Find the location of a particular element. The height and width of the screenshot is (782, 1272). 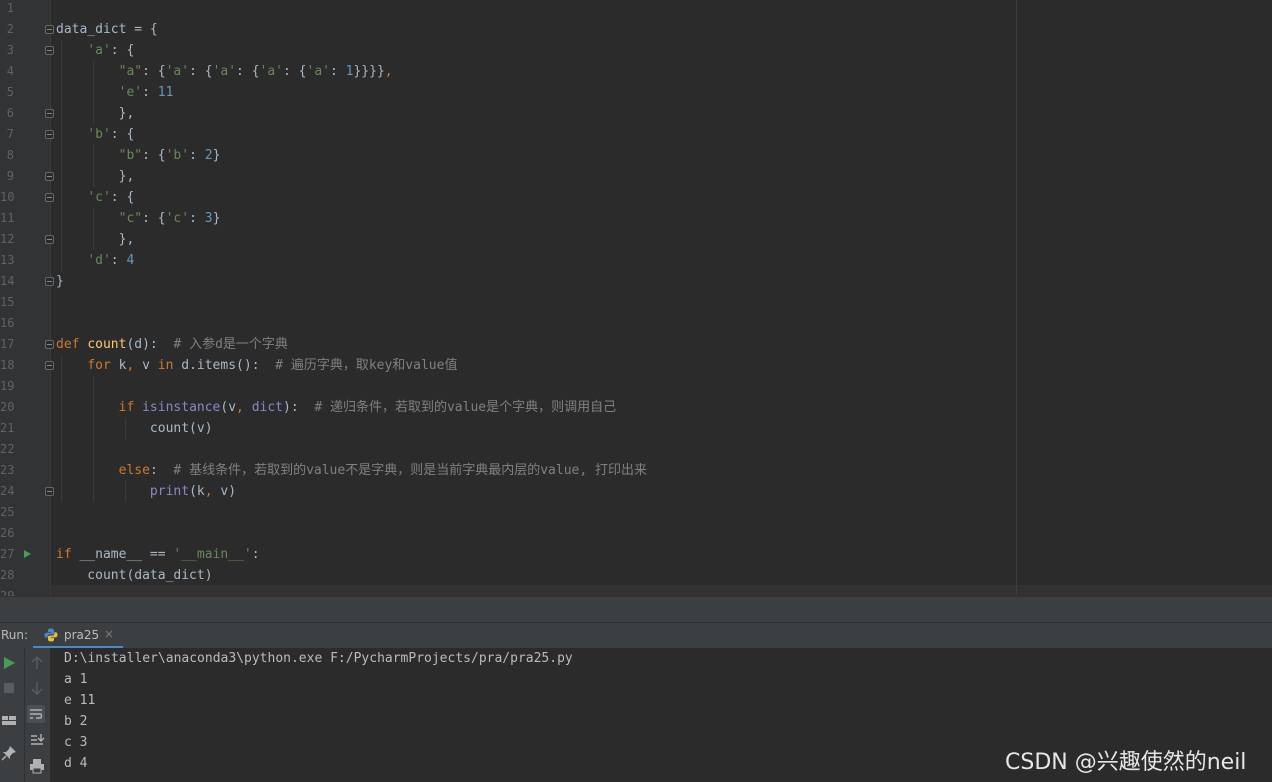

code-line: } is located at coordinates (60, 281).